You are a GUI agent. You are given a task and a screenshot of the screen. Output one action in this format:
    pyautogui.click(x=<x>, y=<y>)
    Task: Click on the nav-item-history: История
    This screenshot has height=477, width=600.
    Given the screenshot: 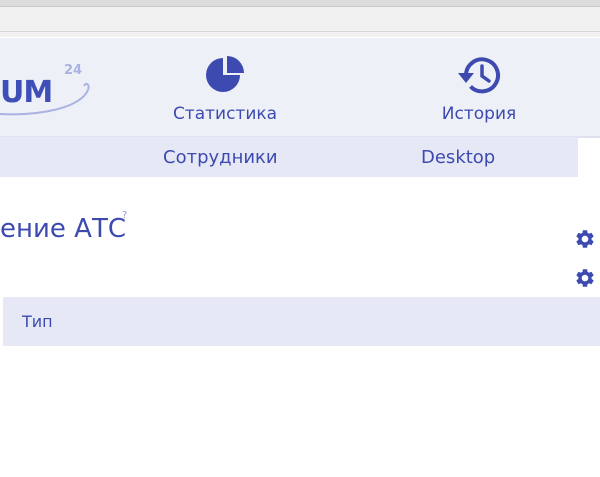 What is the action you would take?
    pyautogui.click(x=479, y=87)
    